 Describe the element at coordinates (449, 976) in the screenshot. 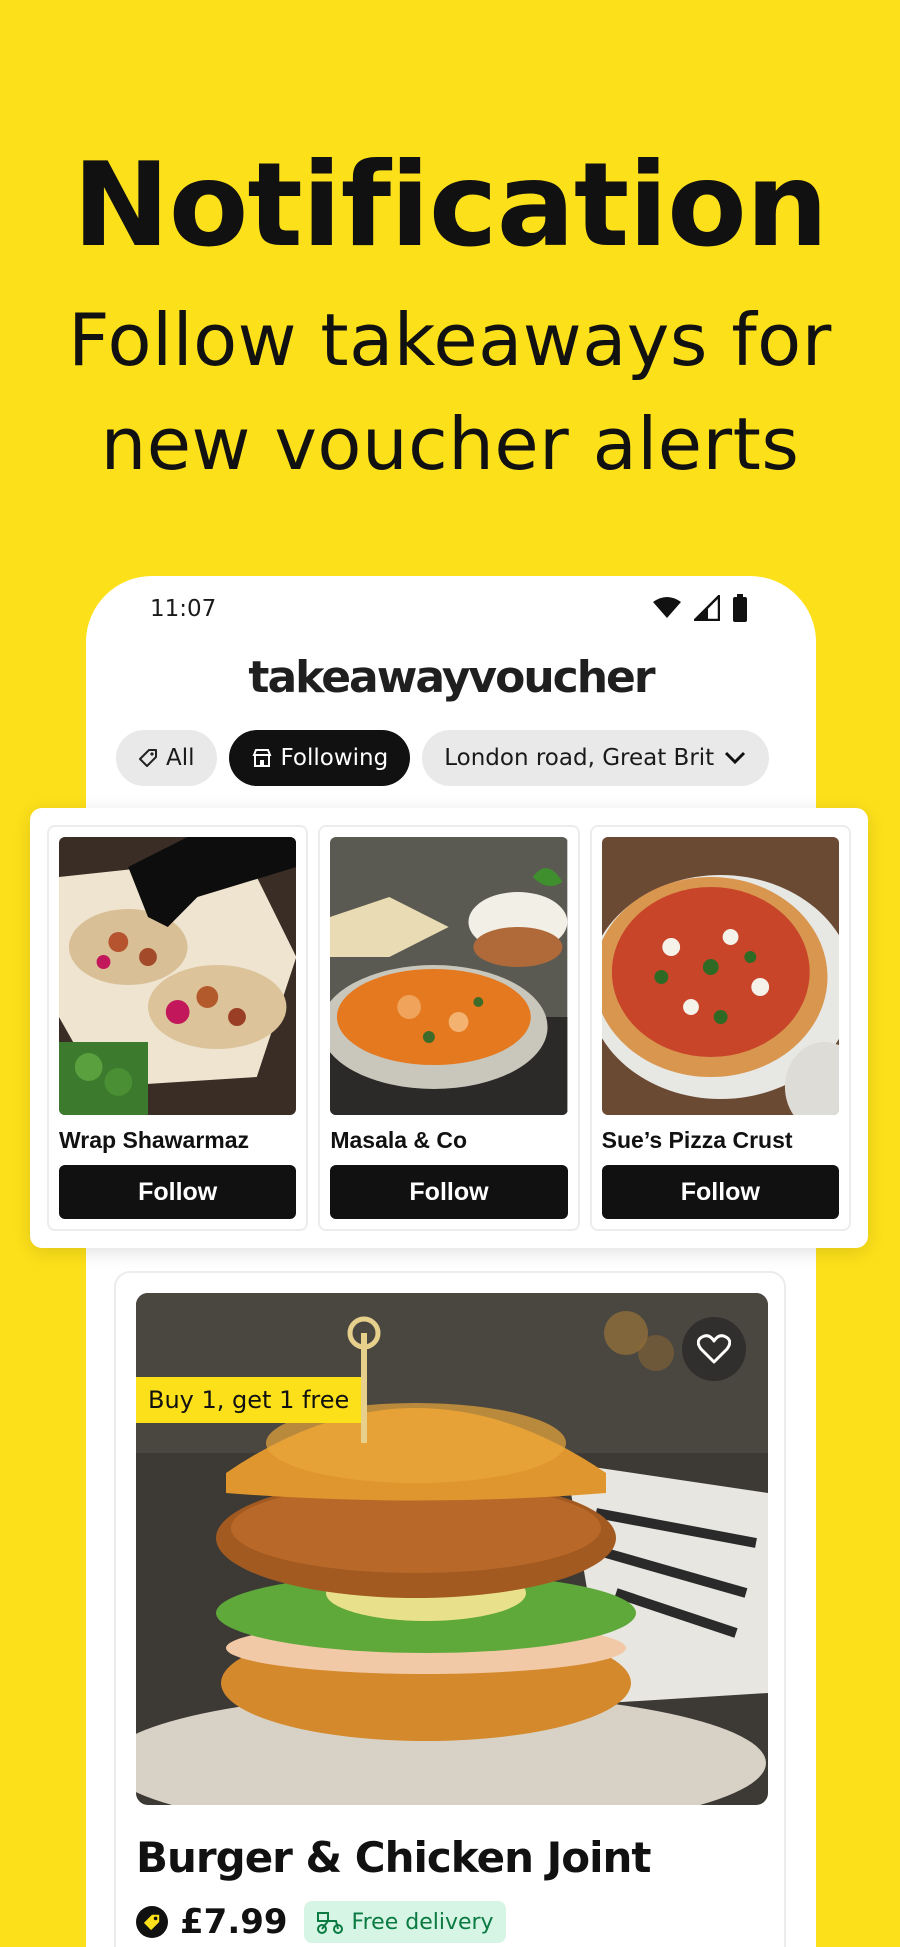

I see `takeaway-photo-curry` at that location.